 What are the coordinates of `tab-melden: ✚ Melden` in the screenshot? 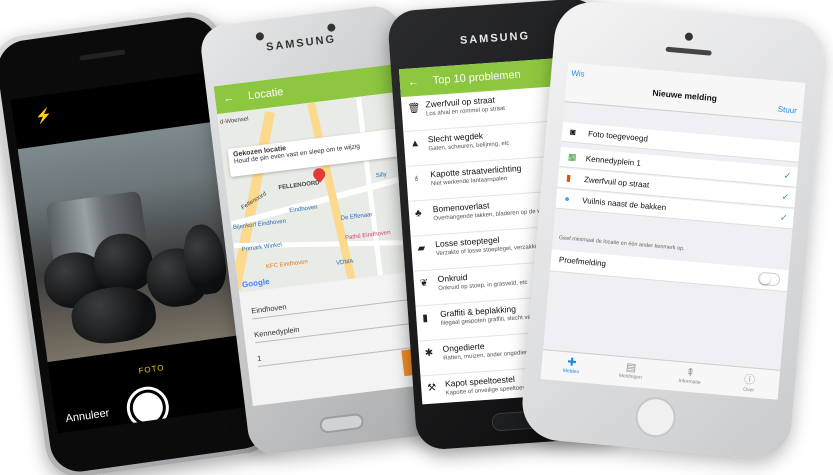 It's located at (572, 367).